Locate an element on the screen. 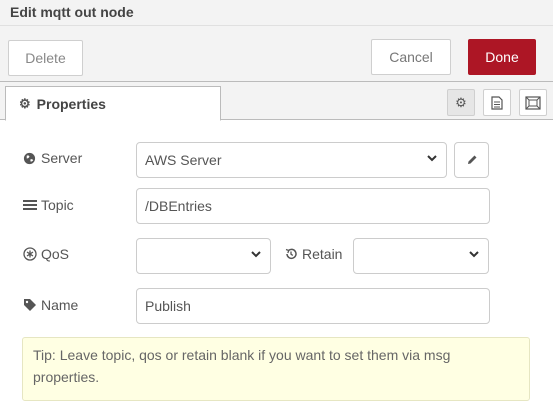 The width and height of the screenshot is (553, 413). history-icon is located at coordinates (291, 254).